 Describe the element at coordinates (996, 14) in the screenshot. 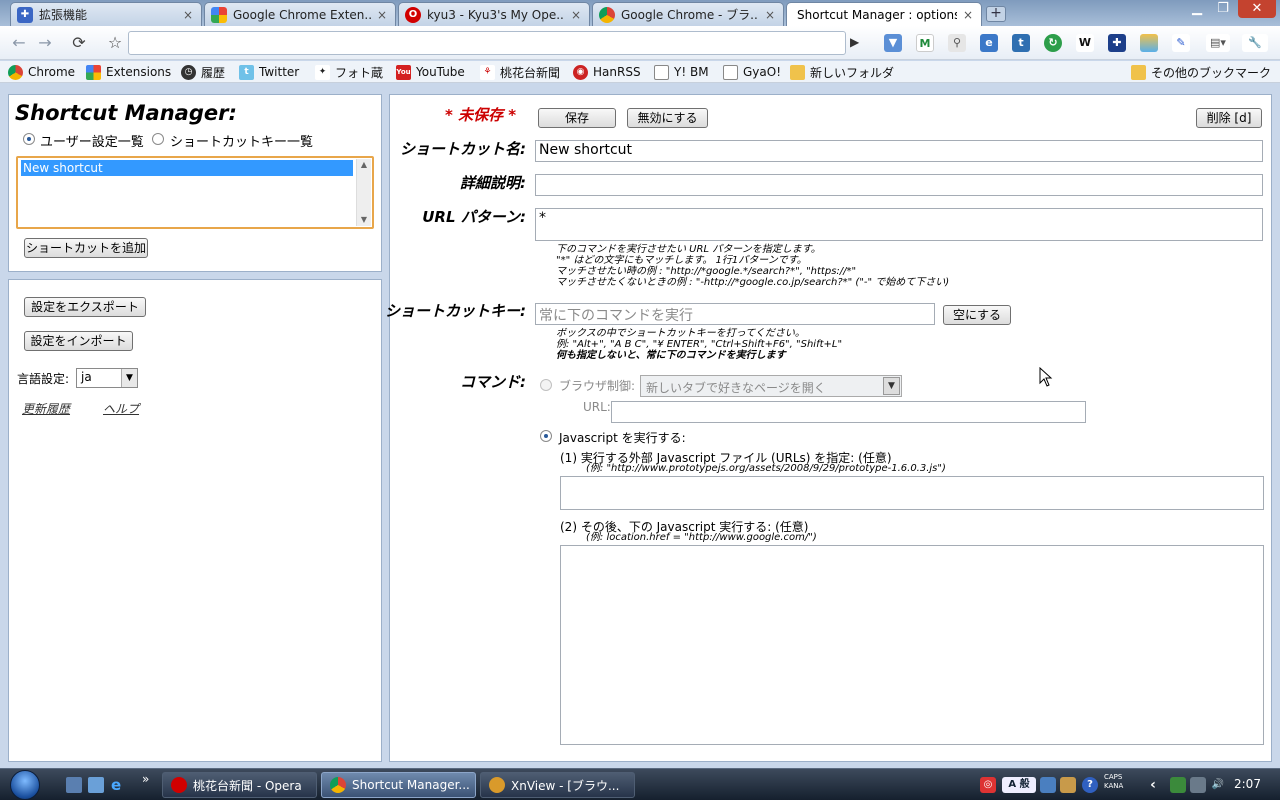

I see `new-tab-button: +` at that location.